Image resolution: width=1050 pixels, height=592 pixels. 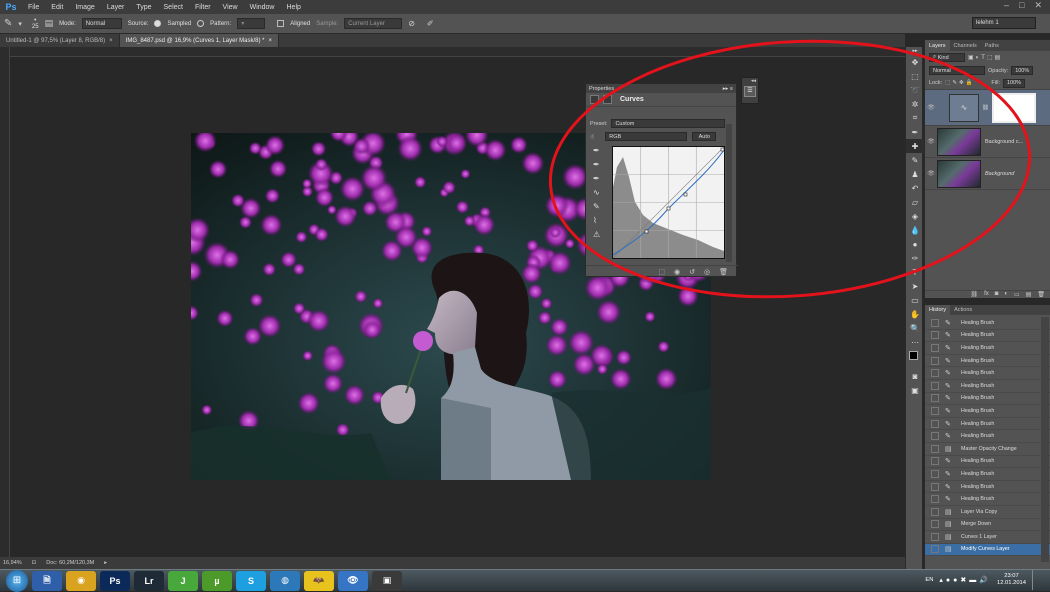 I want to click on taskbar-photoshop-icon: Ps, so click(x=115, y=580).